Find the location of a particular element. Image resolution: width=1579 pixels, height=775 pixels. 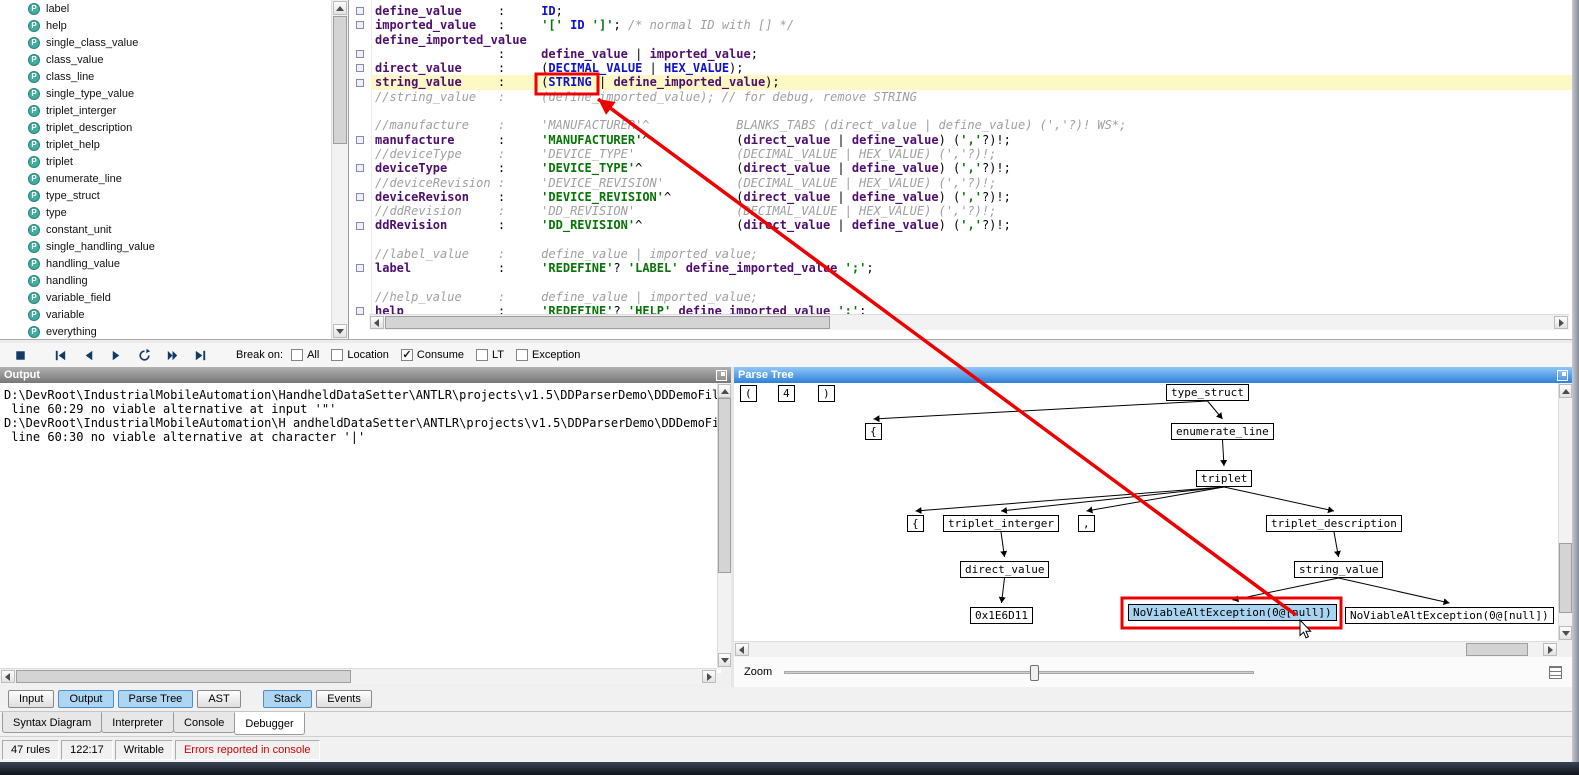

go-to-start-button is located at coordinates (60, 355).